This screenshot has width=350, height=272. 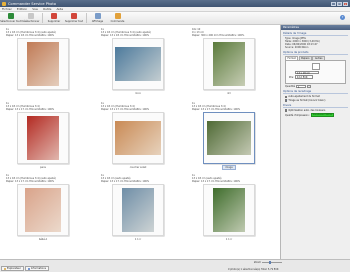 I want to click on auto-fit-checkbox, so click(x=286, y=97).